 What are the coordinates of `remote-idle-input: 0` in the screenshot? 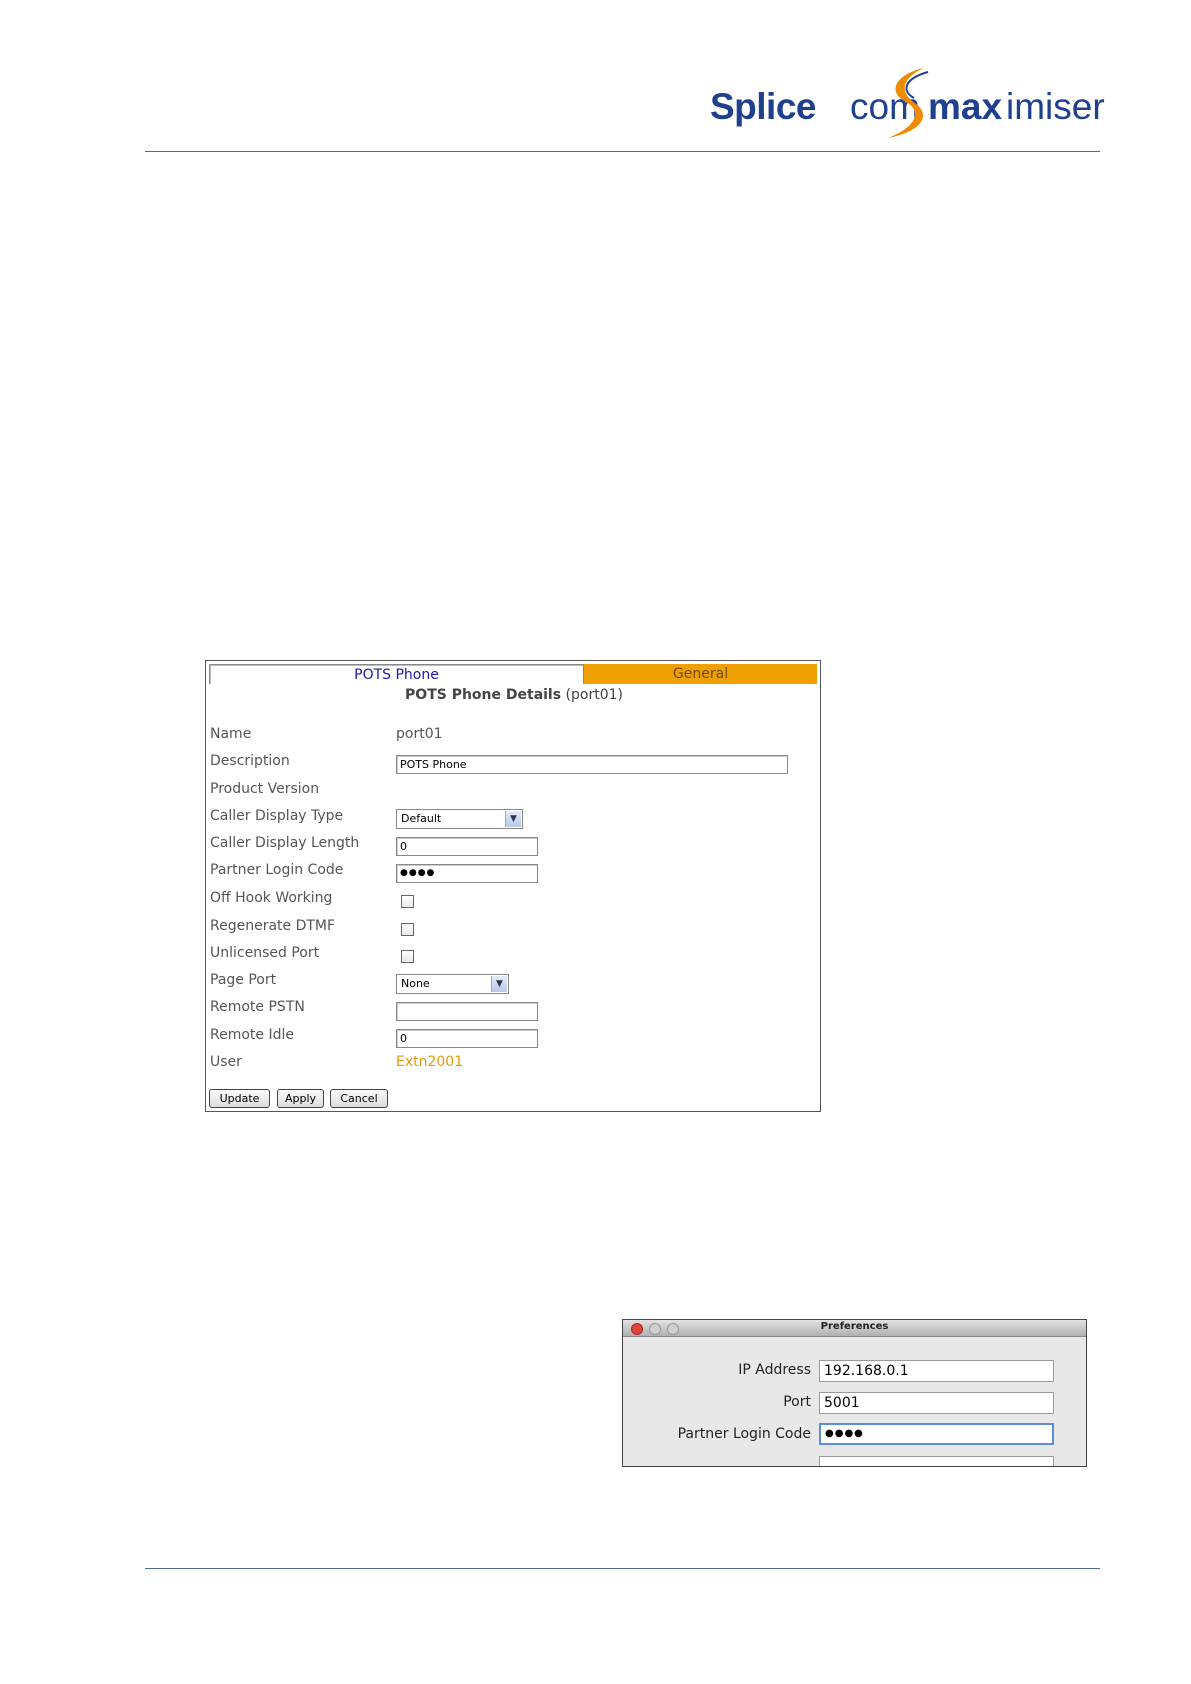 It's located at (467, 1038).